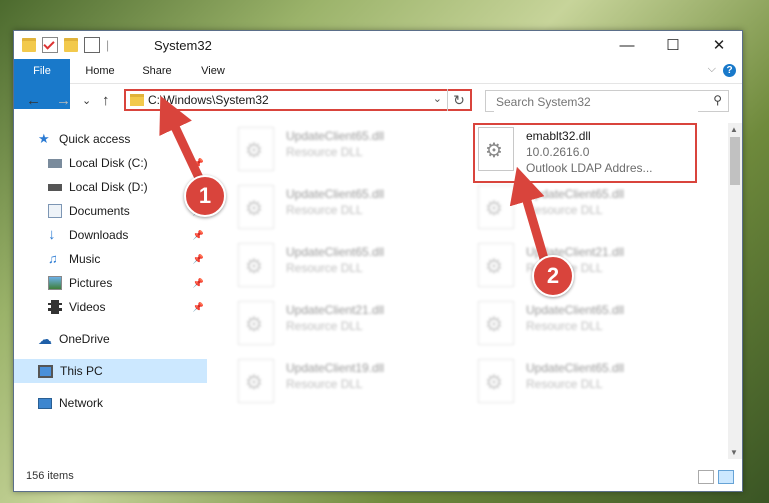 This screenshot has width=769, height=503. I want to click on up-button: ↑, so click(106, 100).